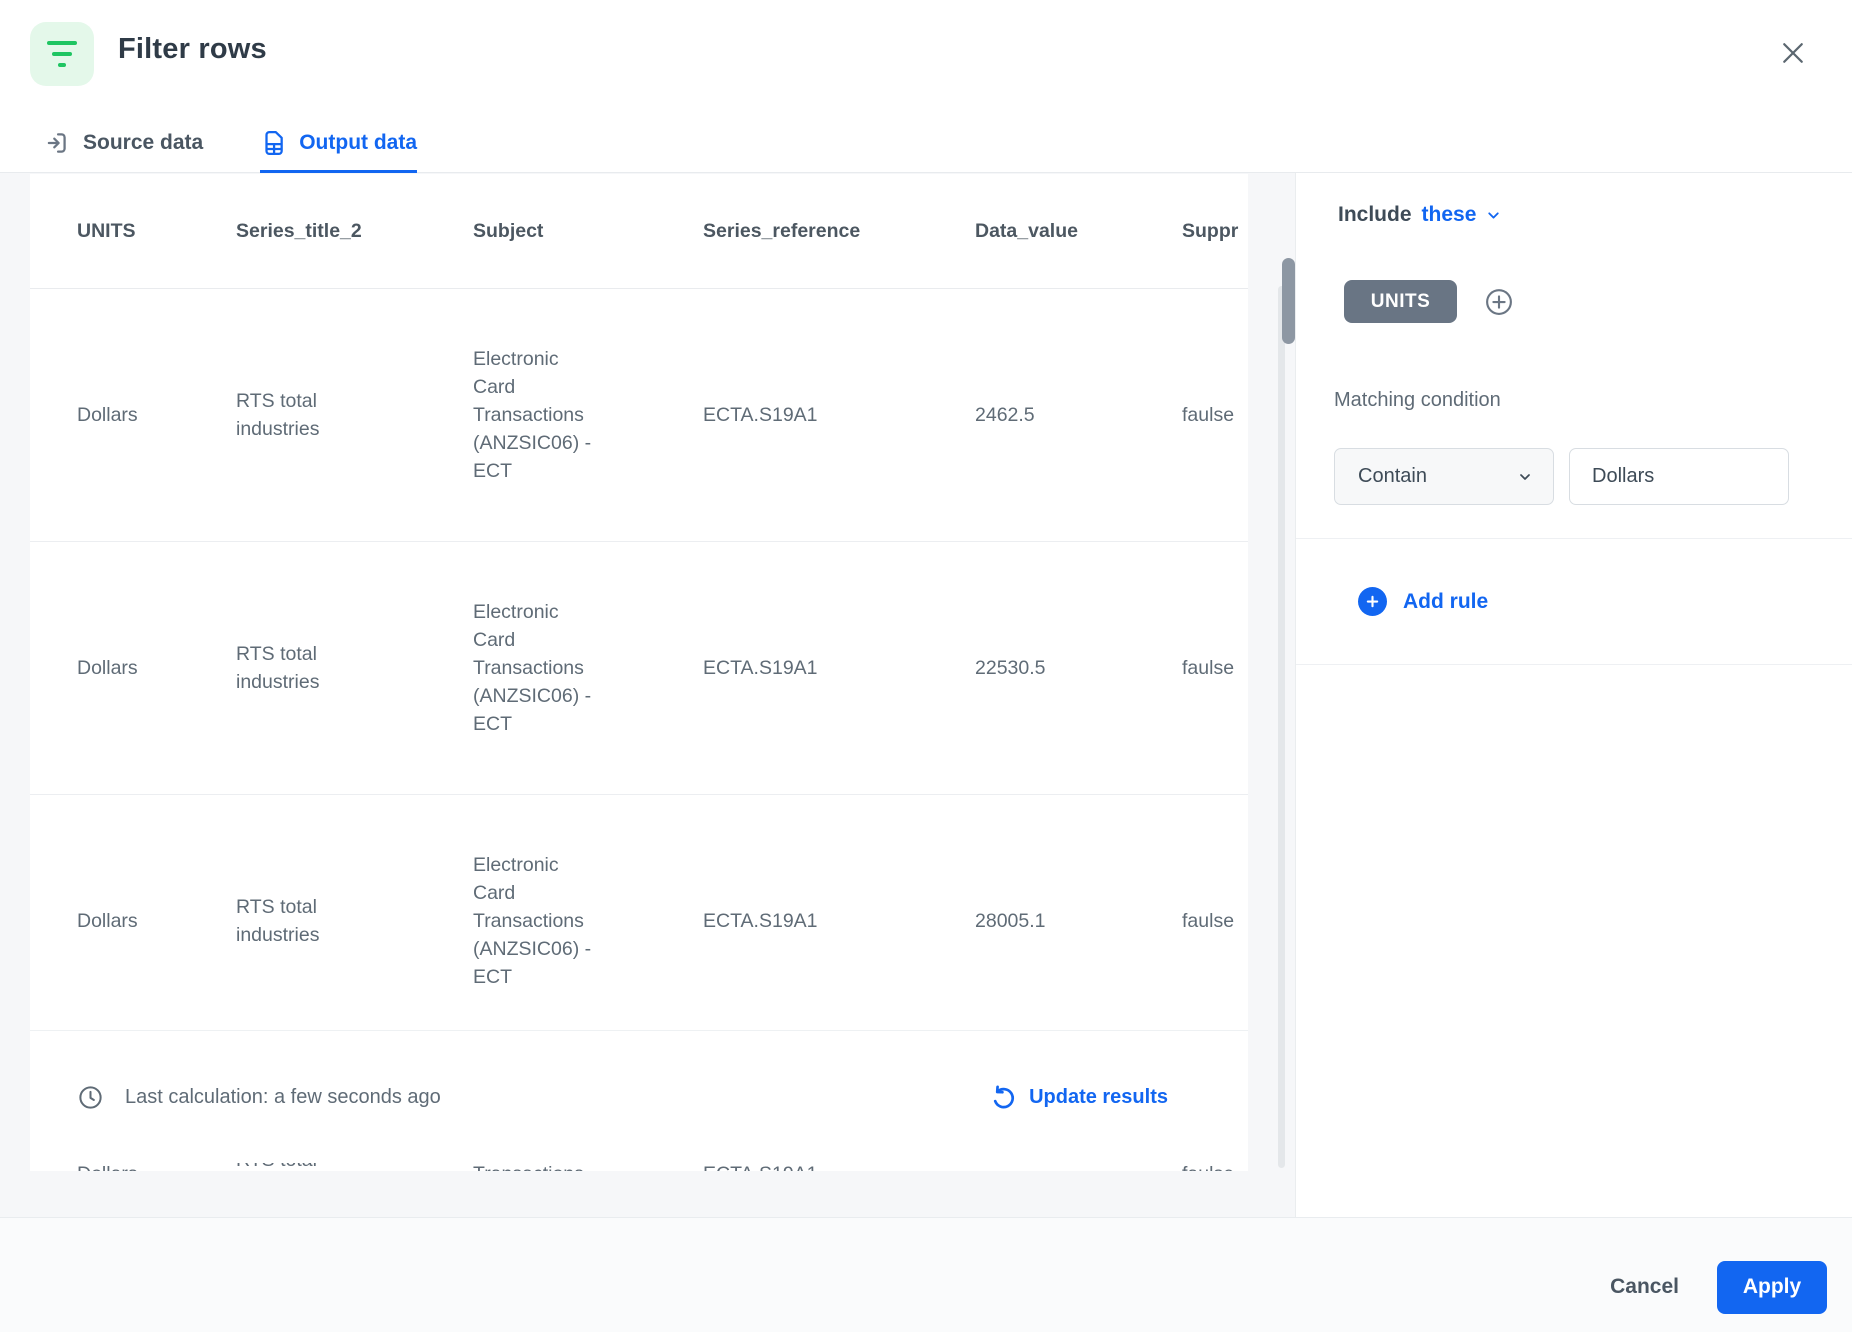  What do you see at coordinates (1772, 1287) in the screenshot?
I see `apply-button: Apply` at bounding box center [1772, 1287].